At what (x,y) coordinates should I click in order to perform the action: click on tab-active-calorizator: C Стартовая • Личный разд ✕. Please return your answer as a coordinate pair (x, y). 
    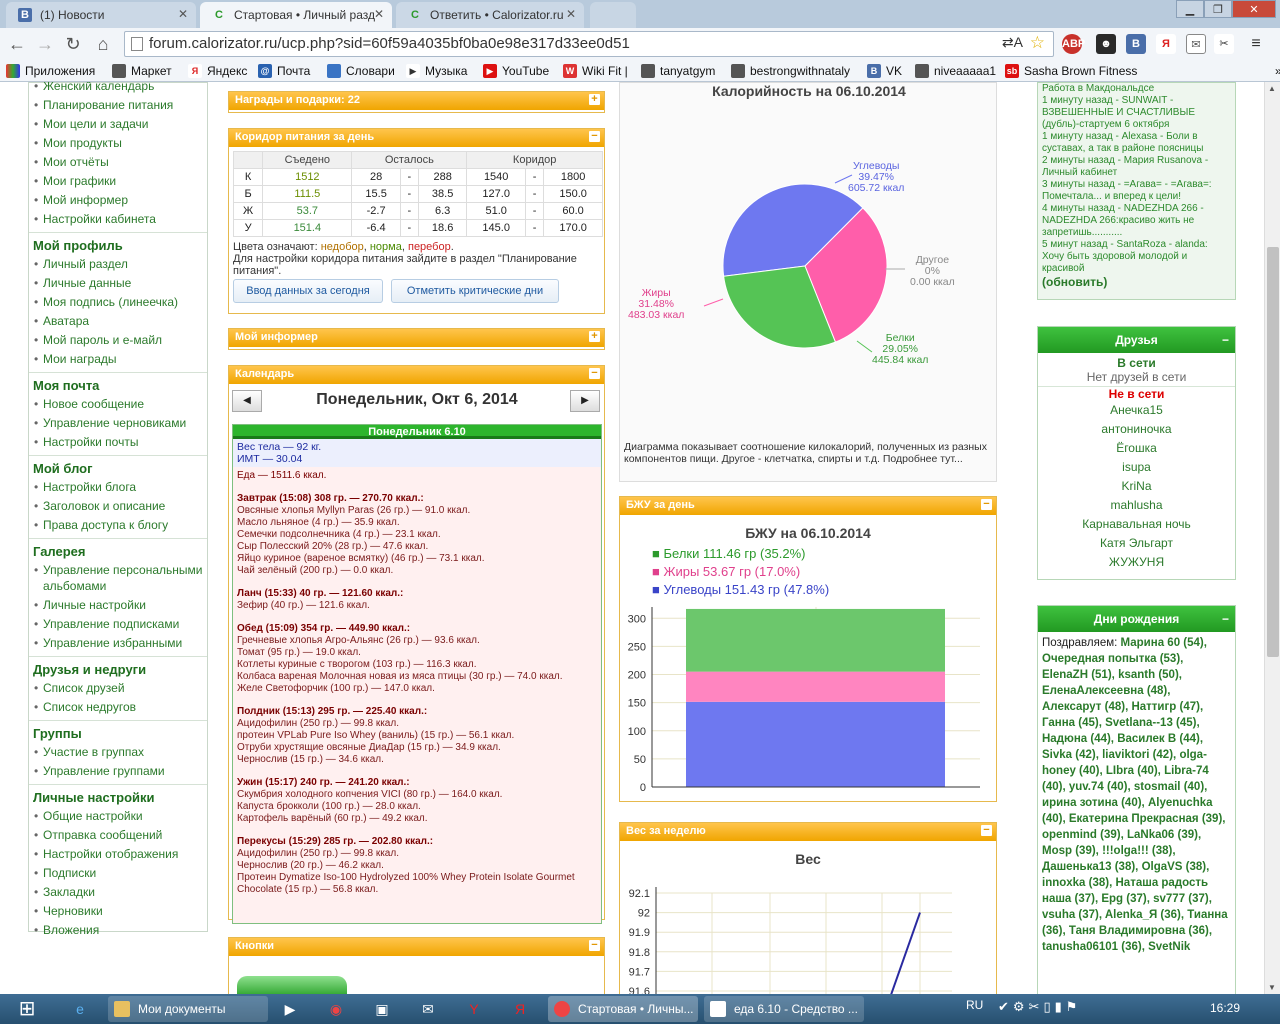
    Looking at the image, I should click on (296, 15).